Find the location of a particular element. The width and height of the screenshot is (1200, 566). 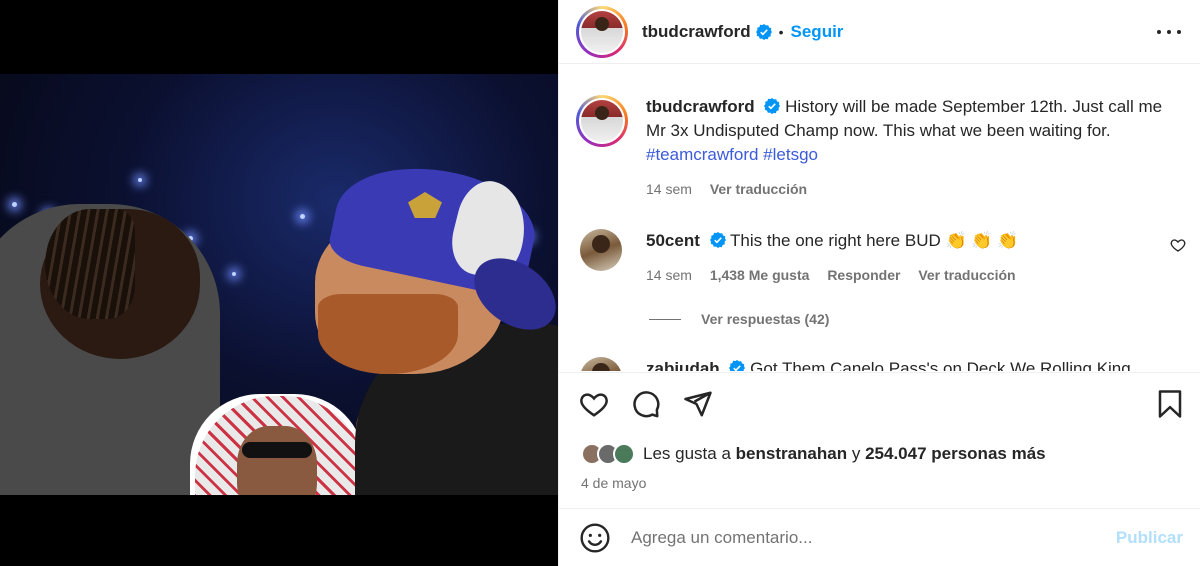

caption-avatar is located at coordinates (602, 121).